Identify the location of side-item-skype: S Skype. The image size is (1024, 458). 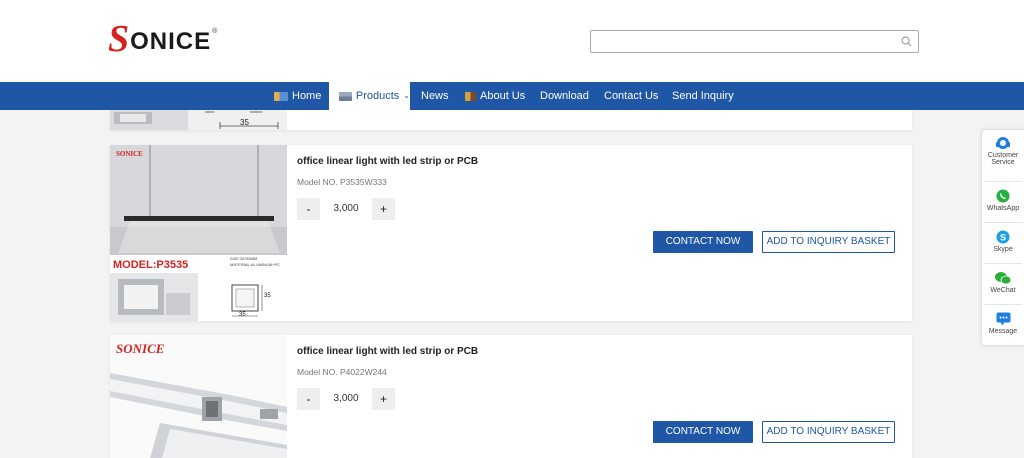
(1003, 241).